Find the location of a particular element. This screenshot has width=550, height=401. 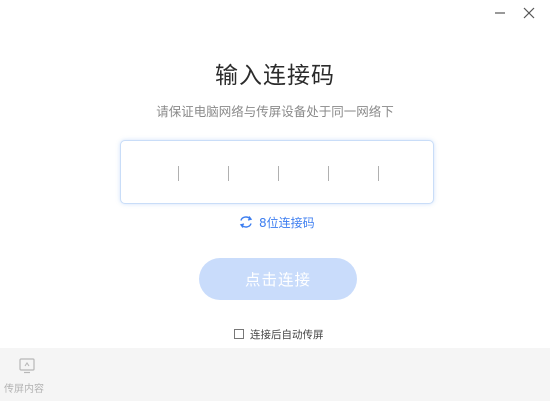

share-content-button: 传屏内容 is located at coordinates (26, 376).